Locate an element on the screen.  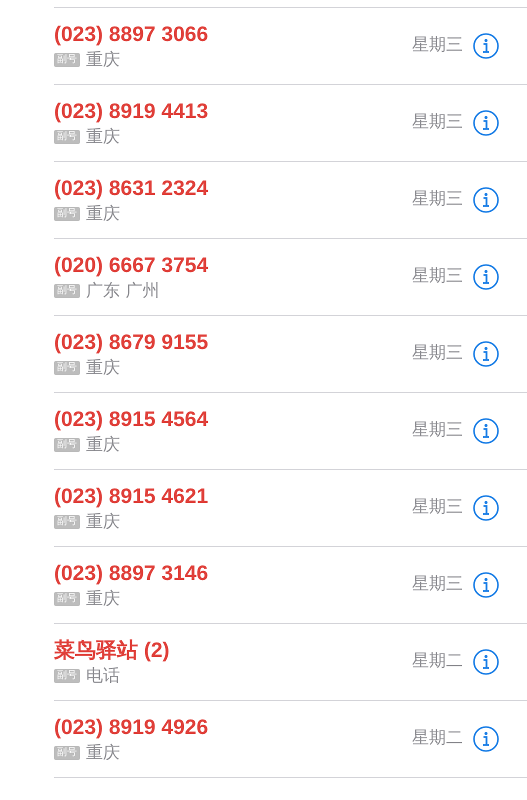
caller-name: (020) 6667 3754 is located at coordinates (131, 265).